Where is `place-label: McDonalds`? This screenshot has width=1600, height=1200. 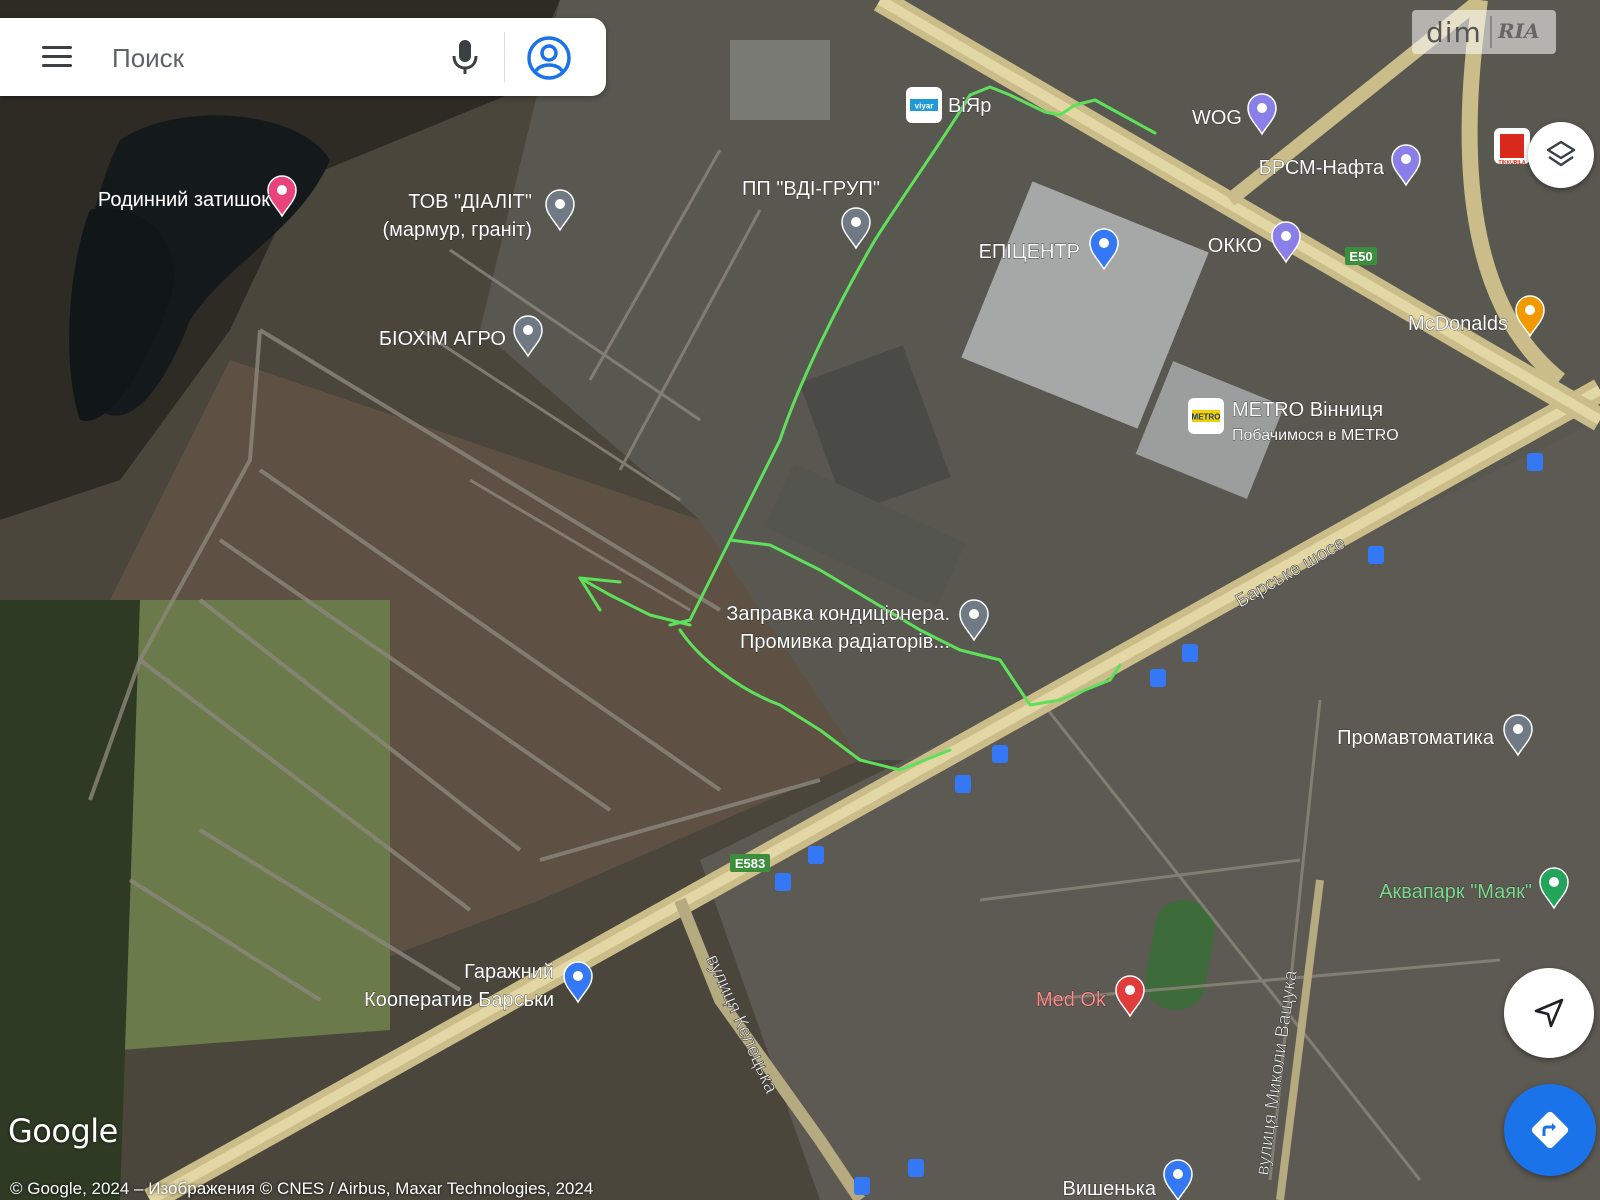 place-label: McDonalds is located at coordinates (1458, 324).